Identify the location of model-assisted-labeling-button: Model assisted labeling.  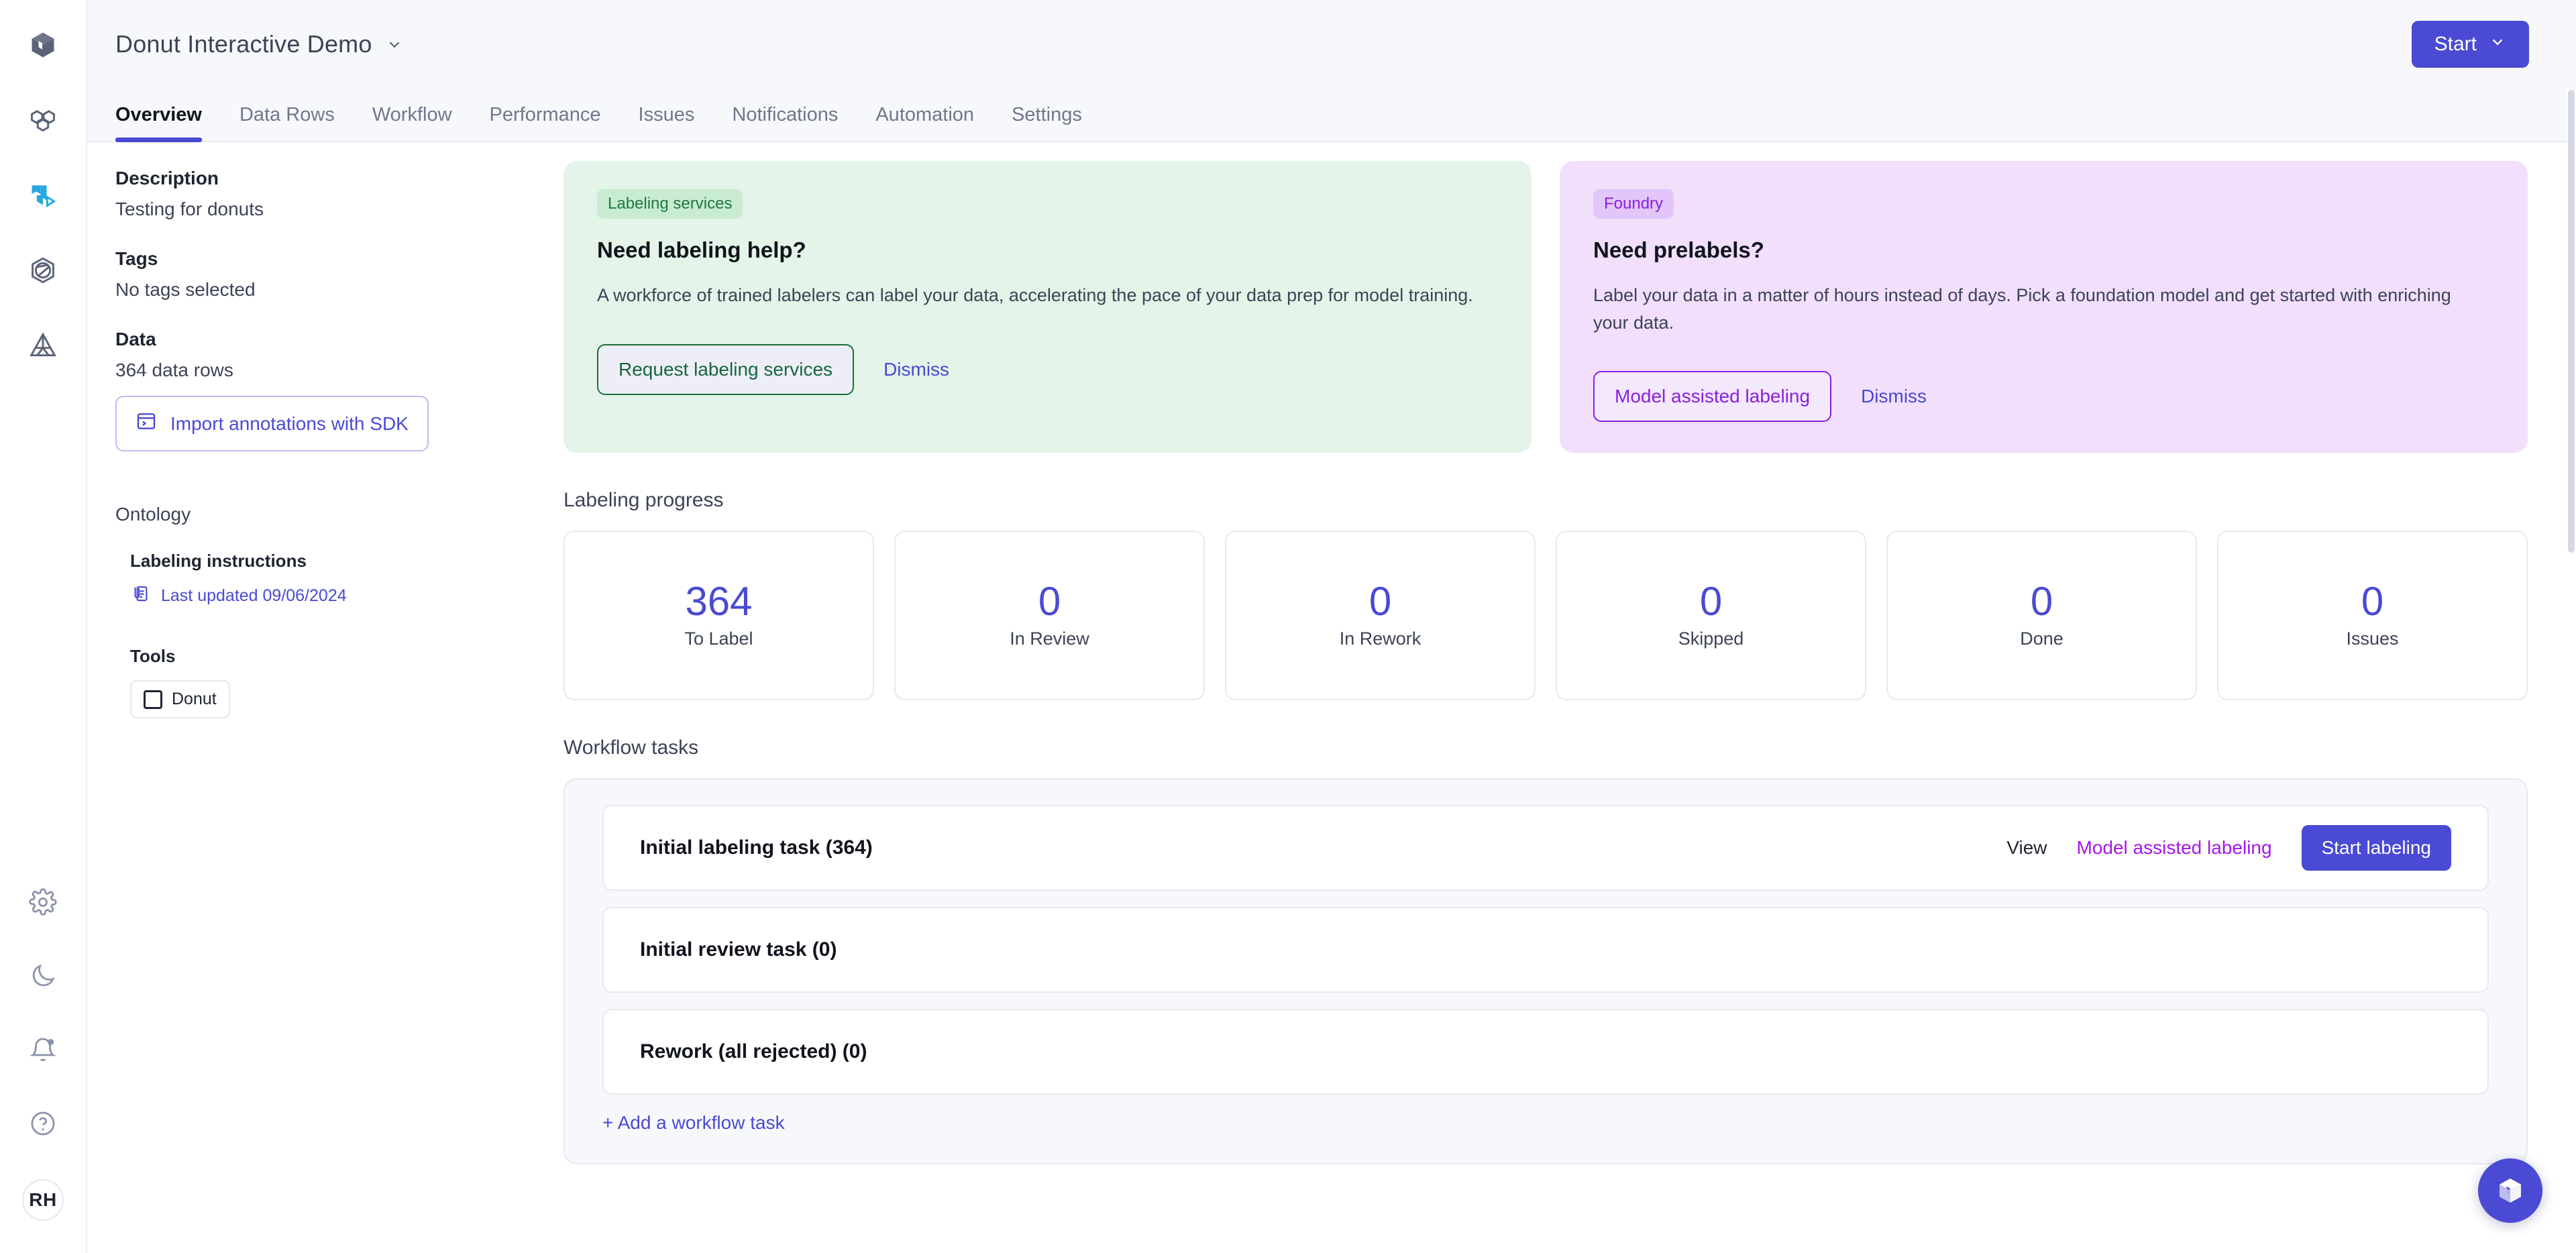
(1712, 396).